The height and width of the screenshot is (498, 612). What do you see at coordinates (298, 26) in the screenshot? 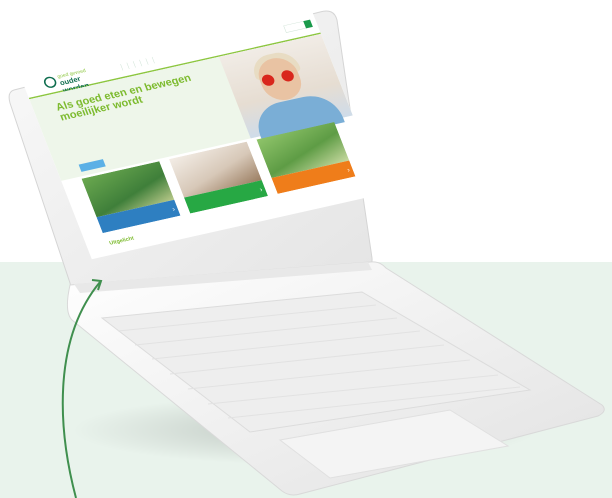
I see `search-input` at bounding box center [298, 26].